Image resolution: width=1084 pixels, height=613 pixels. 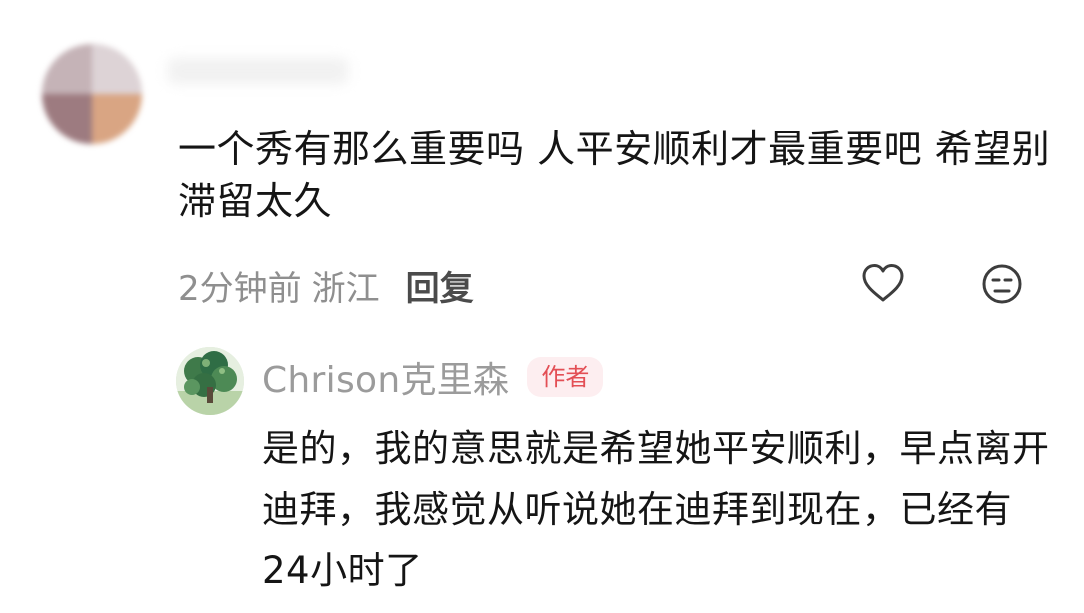 What do you see at coordinates (614, 175) in the screenshot?
I see `comment-text: 一个秀有那么重要吗 人平安顺利才最重要吧 希望别滞留太久` at bounding box center [614, 175].